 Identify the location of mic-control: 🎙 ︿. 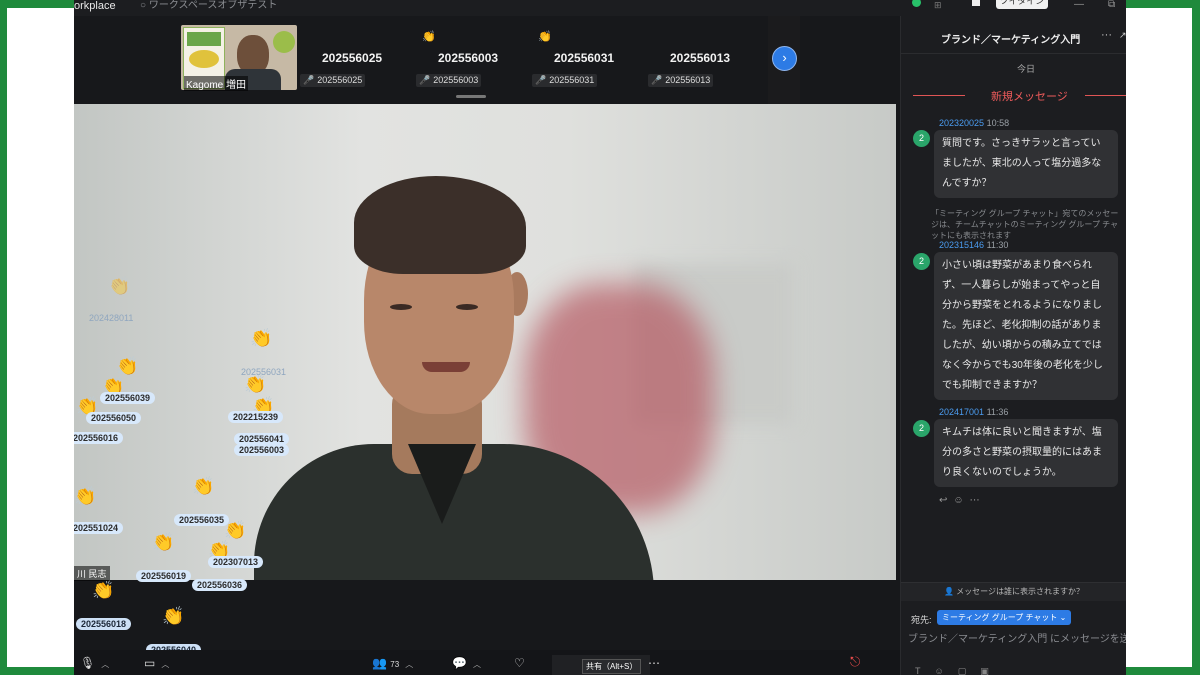
(94, 663).